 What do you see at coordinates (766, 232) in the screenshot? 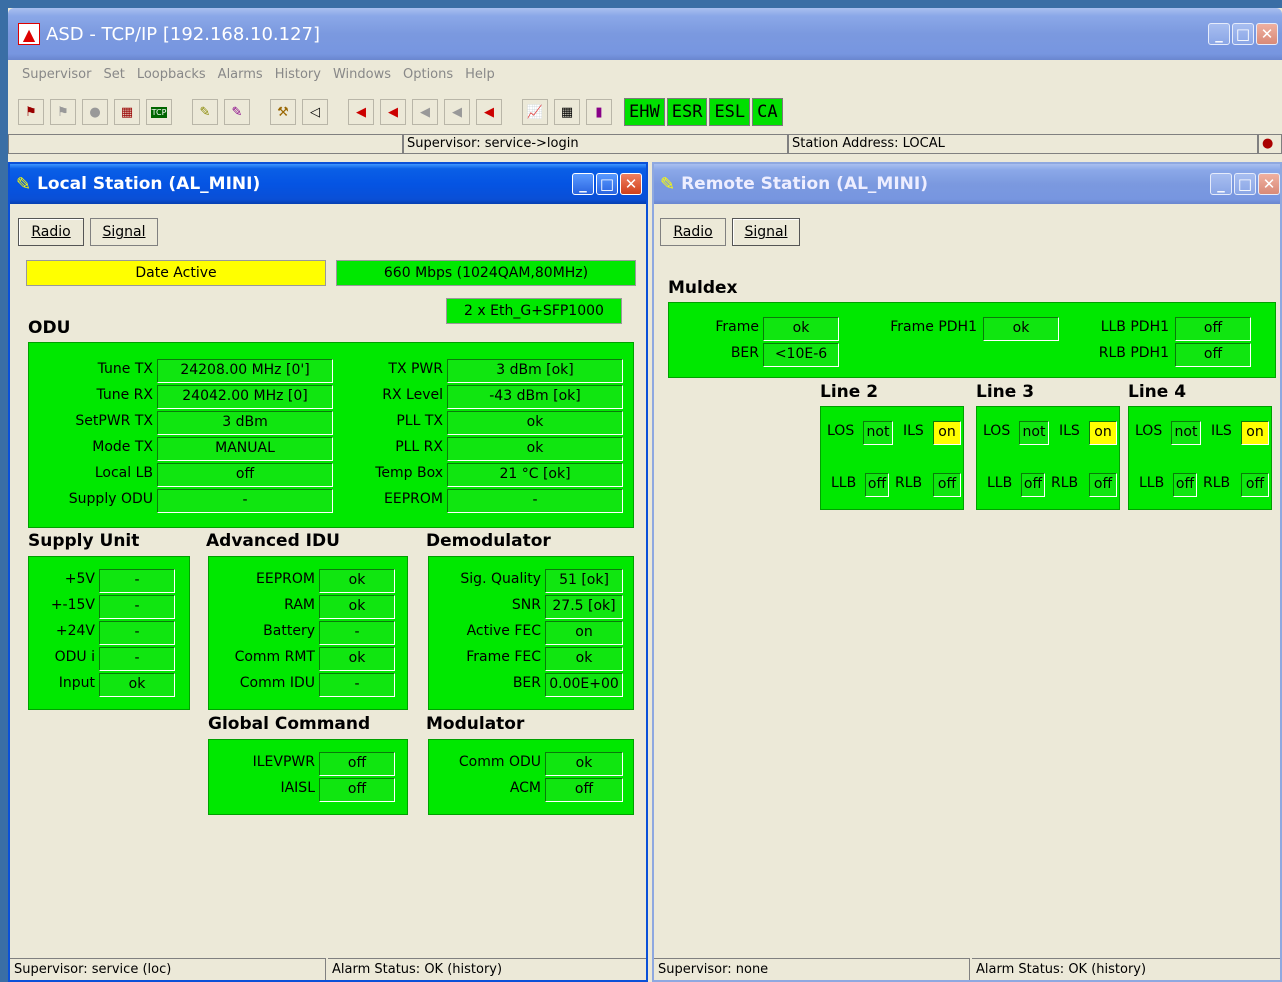
I see `remote-tab-signal: Signal` at bounding box center [766, 232].